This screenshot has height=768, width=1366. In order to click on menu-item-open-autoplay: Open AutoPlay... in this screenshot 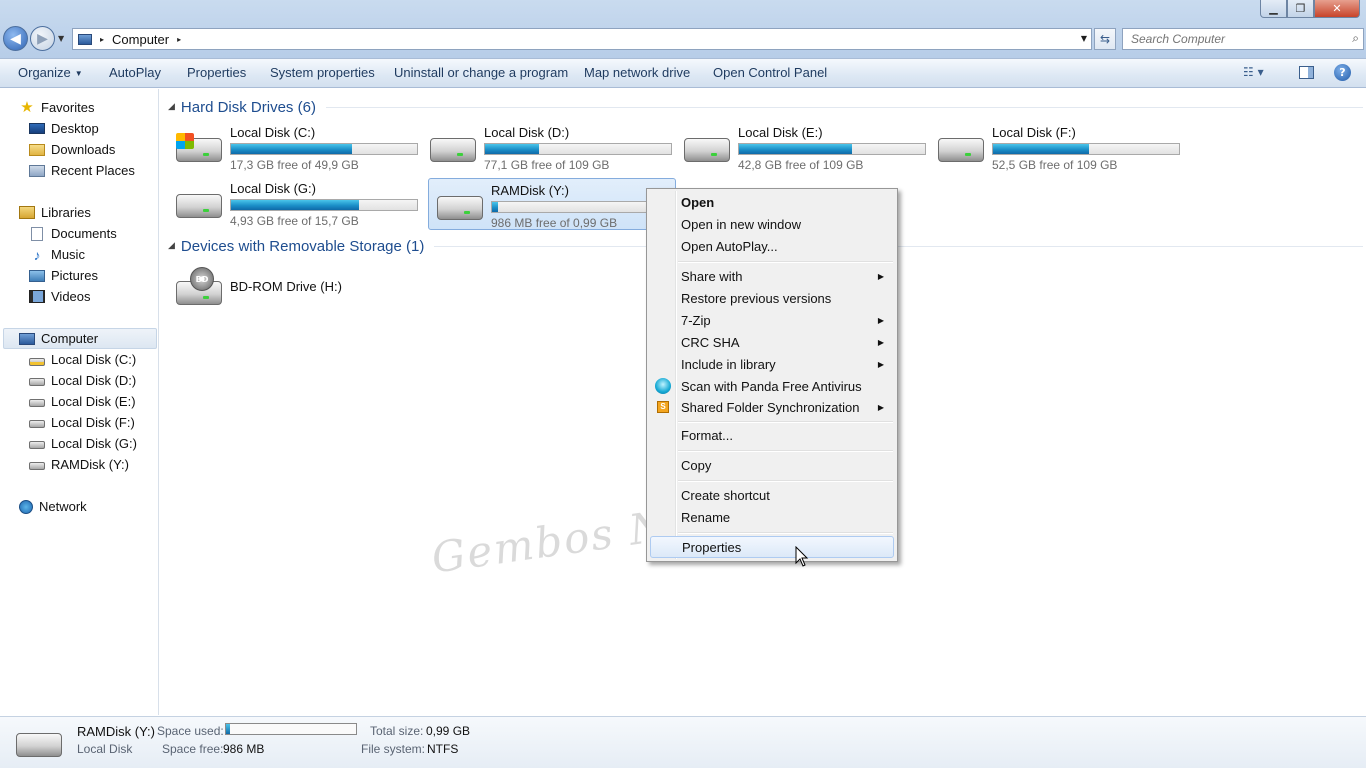, I will do `click(772, 246)`.